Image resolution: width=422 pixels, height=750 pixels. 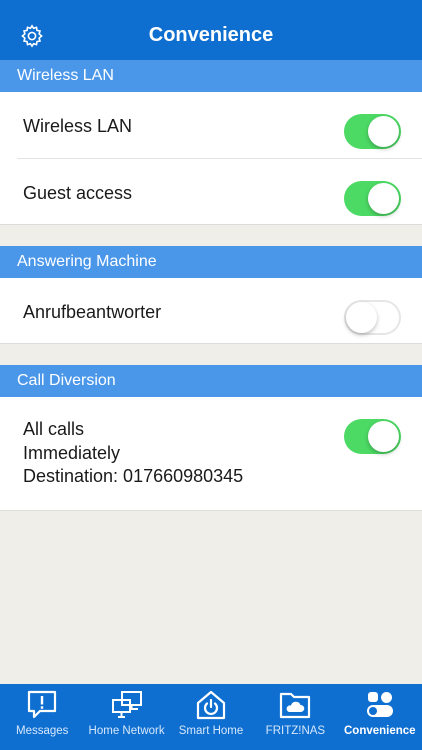 I want to click on page-title: Convenience, so click(x=211, y=35).